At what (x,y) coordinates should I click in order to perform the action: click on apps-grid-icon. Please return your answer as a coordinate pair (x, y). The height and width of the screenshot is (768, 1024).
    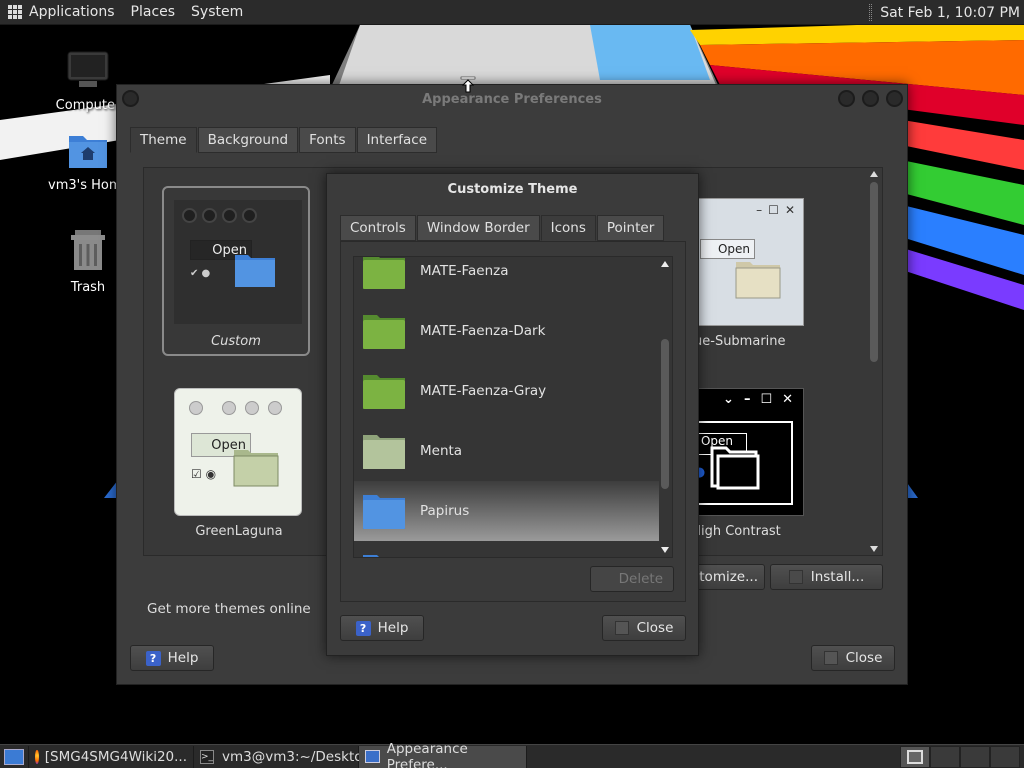
    Looking at the image, I should click on (15, 12).